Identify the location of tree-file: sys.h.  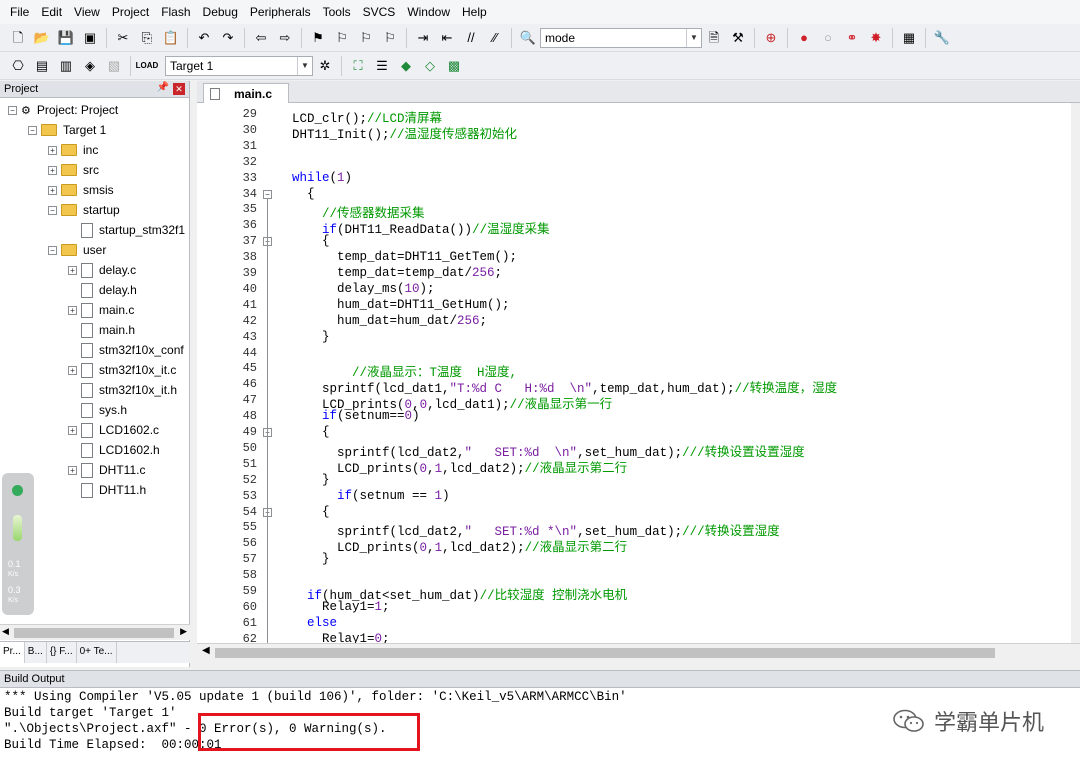
(104, 410).